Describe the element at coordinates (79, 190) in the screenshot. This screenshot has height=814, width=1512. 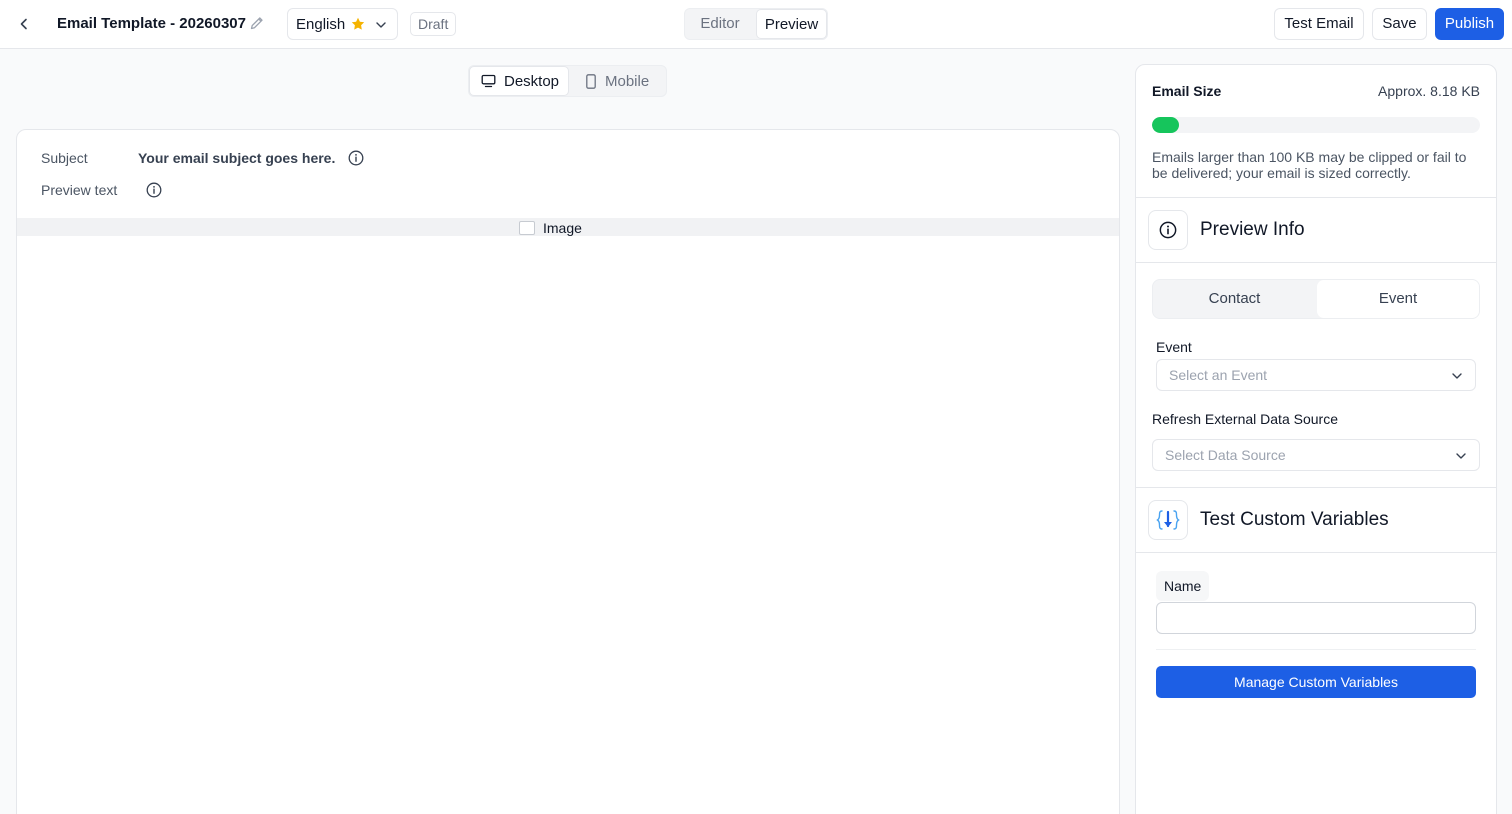
I see `preview-text-label: Preview text` at that location.